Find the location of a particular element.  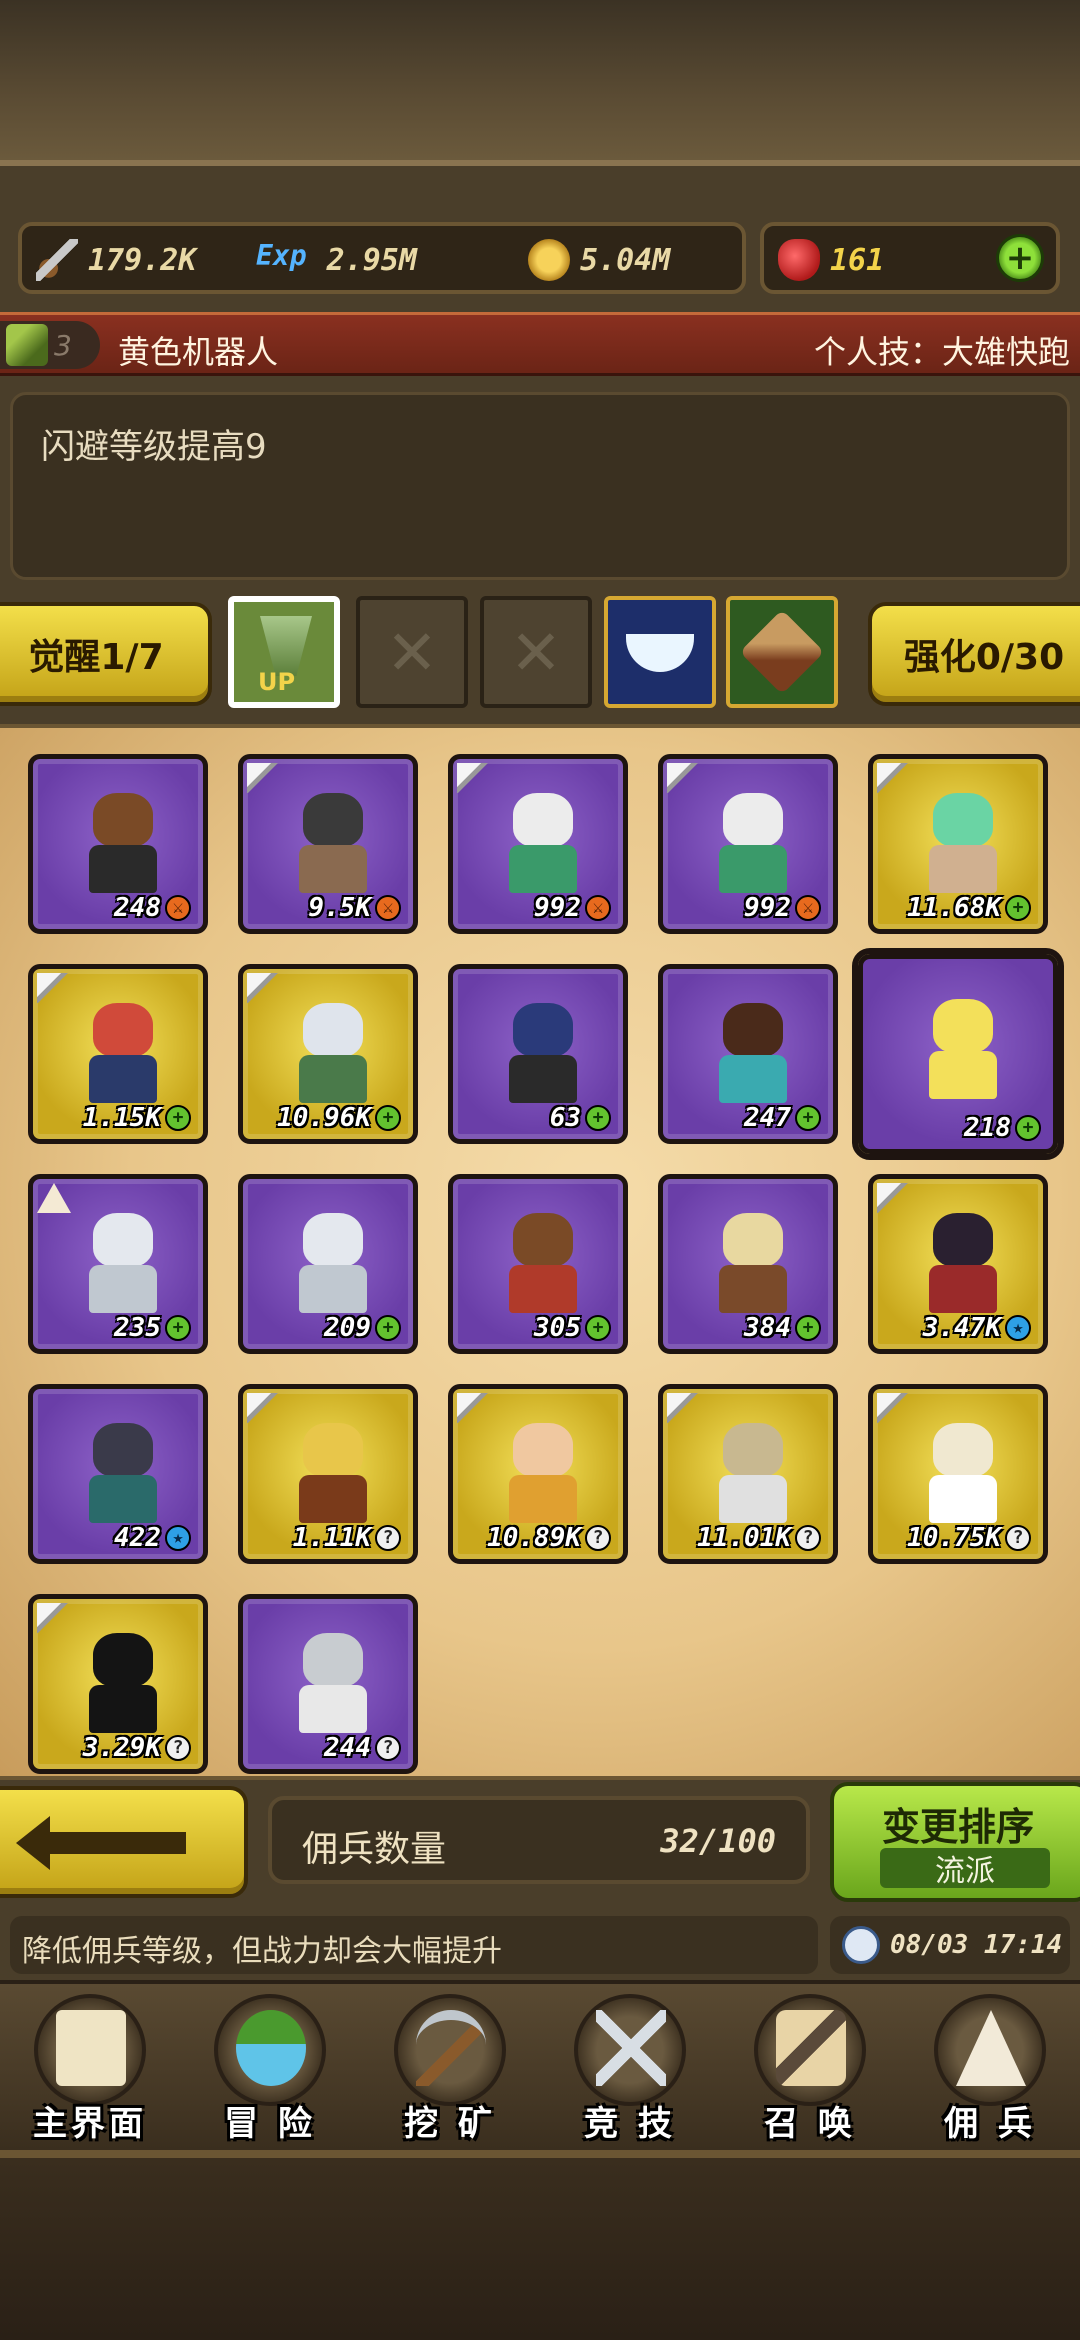

mercenary-stat: 992 ⚔ is located at coordinates (782, 908).